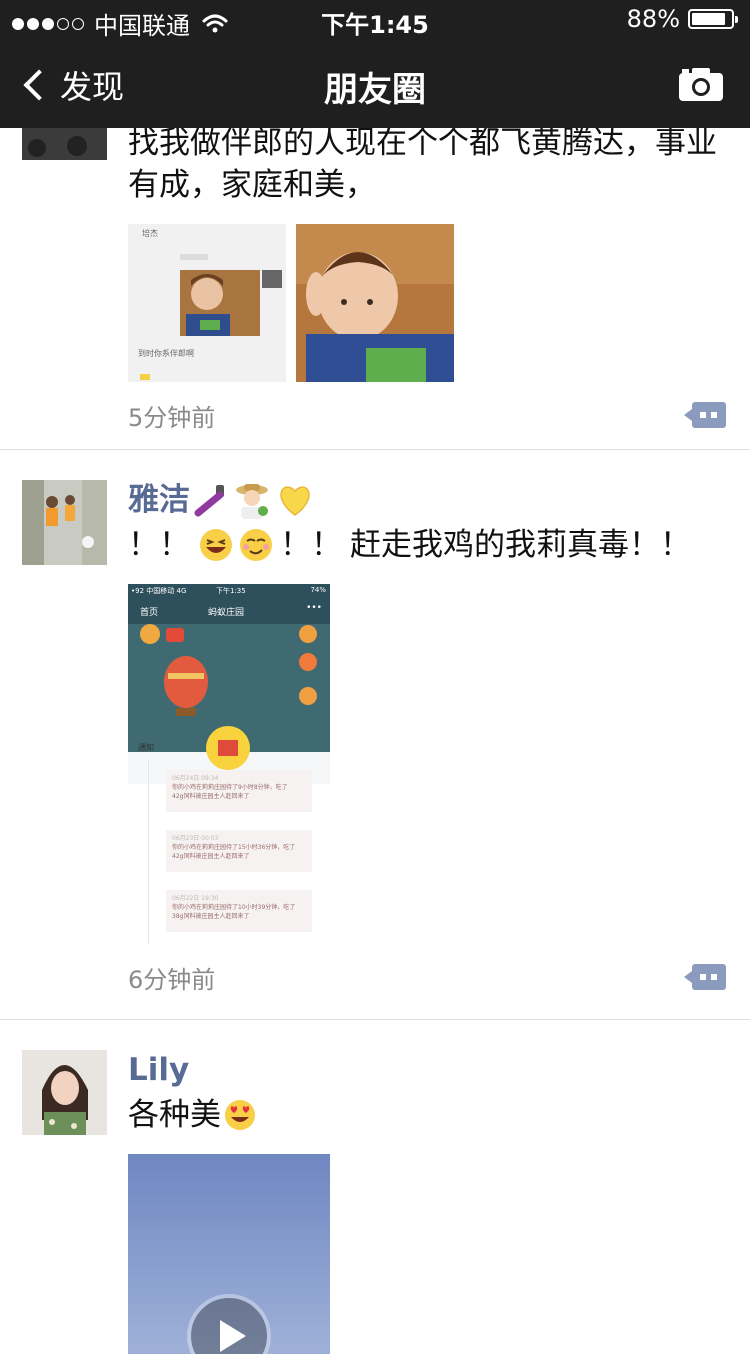  Describe the element at coordinates (427, 500) in the screenshot. I see `user-name: 雅洁` at that location.